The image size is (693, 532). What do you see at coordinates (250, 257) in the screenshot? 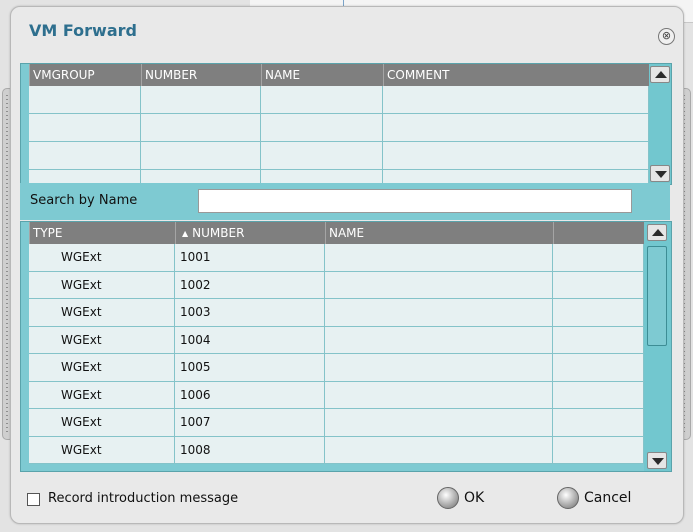
I see `table-cell-number: 1001` at bounding box center [250, 257].